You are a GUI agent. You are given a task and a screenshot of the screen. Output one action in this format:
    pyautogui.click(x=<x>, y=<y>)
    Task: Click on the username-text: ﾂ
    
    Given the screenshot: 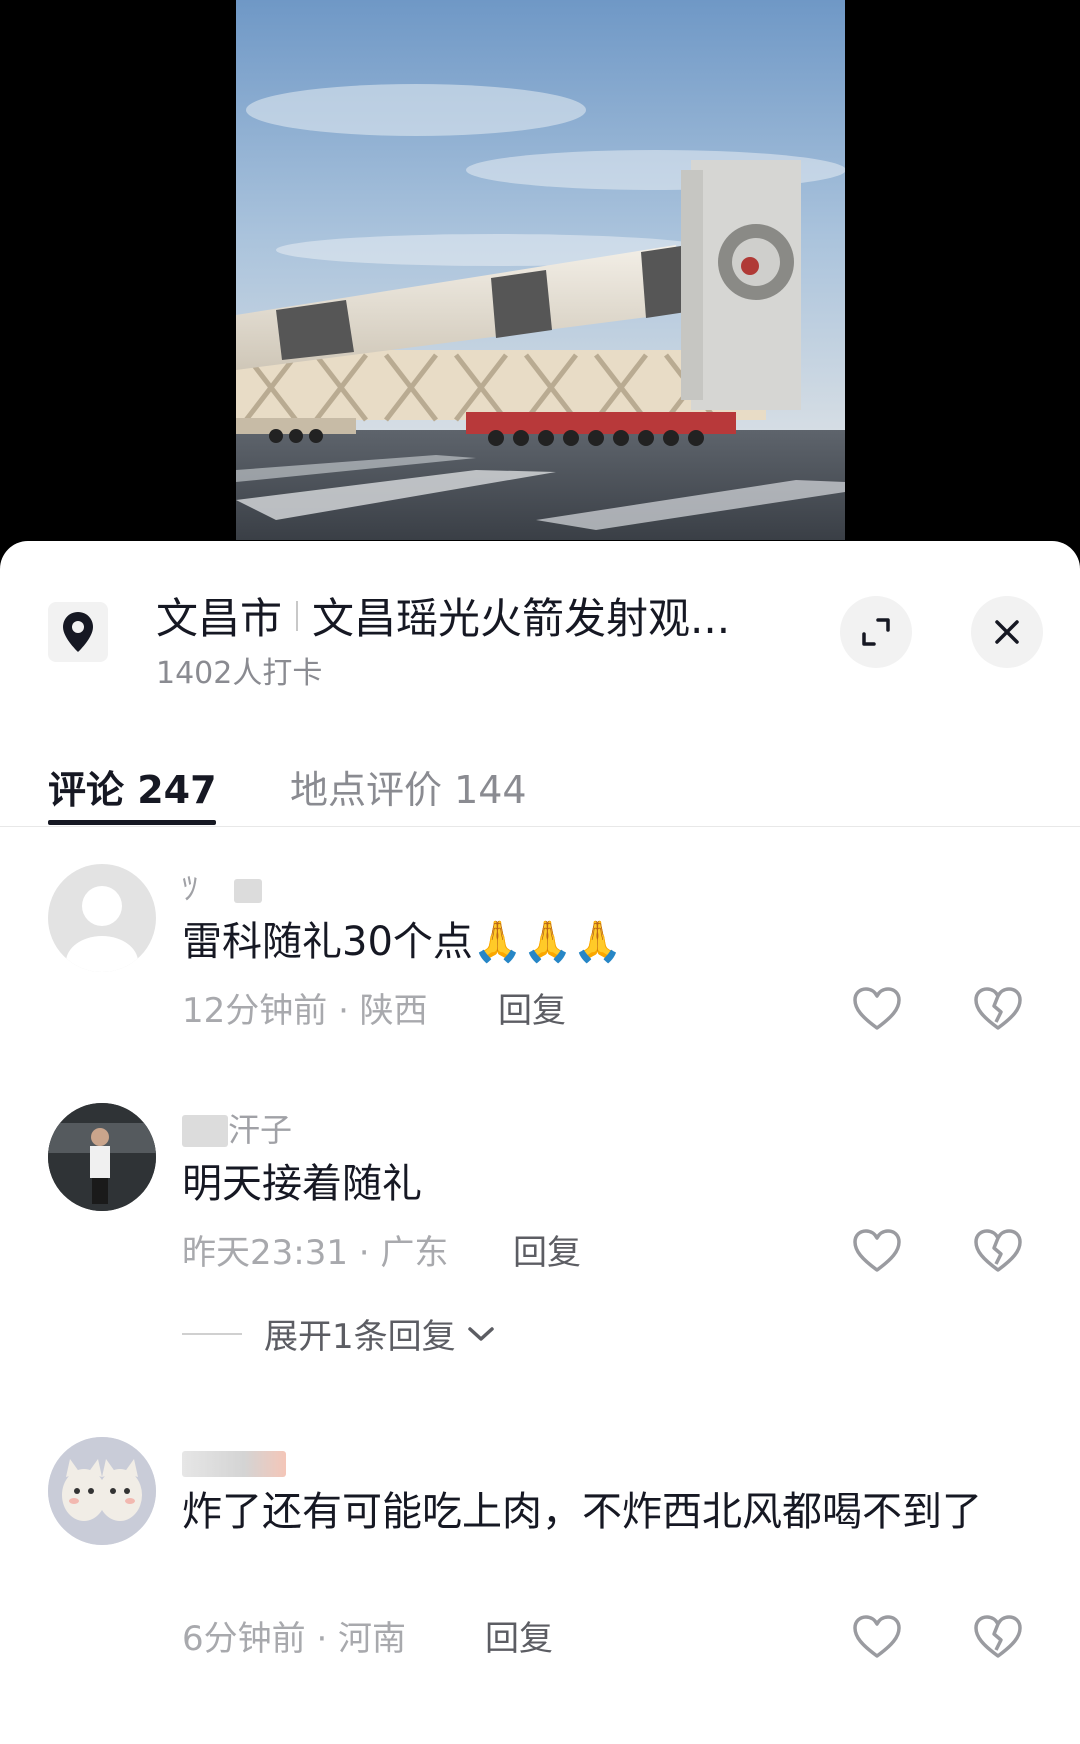 What is the action you would take?
    pyautogui.click(x=190, y=888)
    